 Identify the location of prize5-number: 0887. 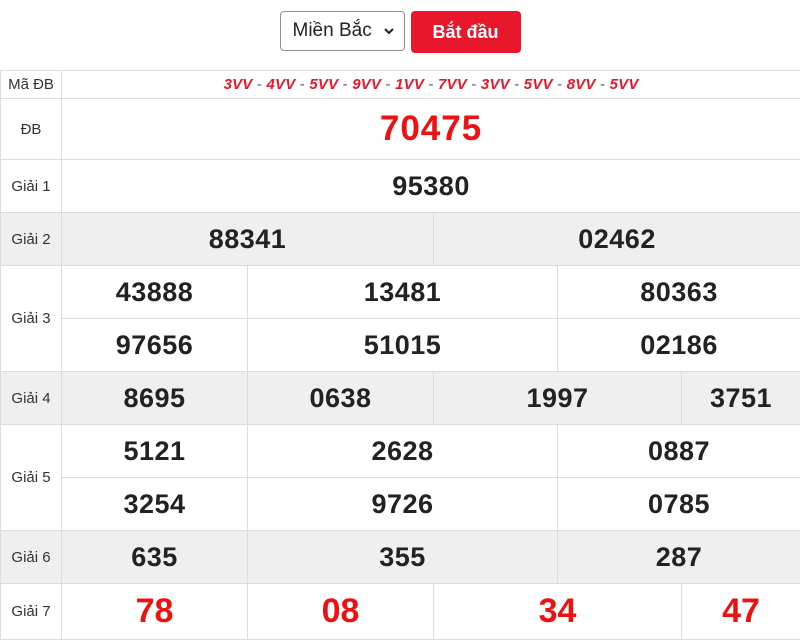
(679, 451).